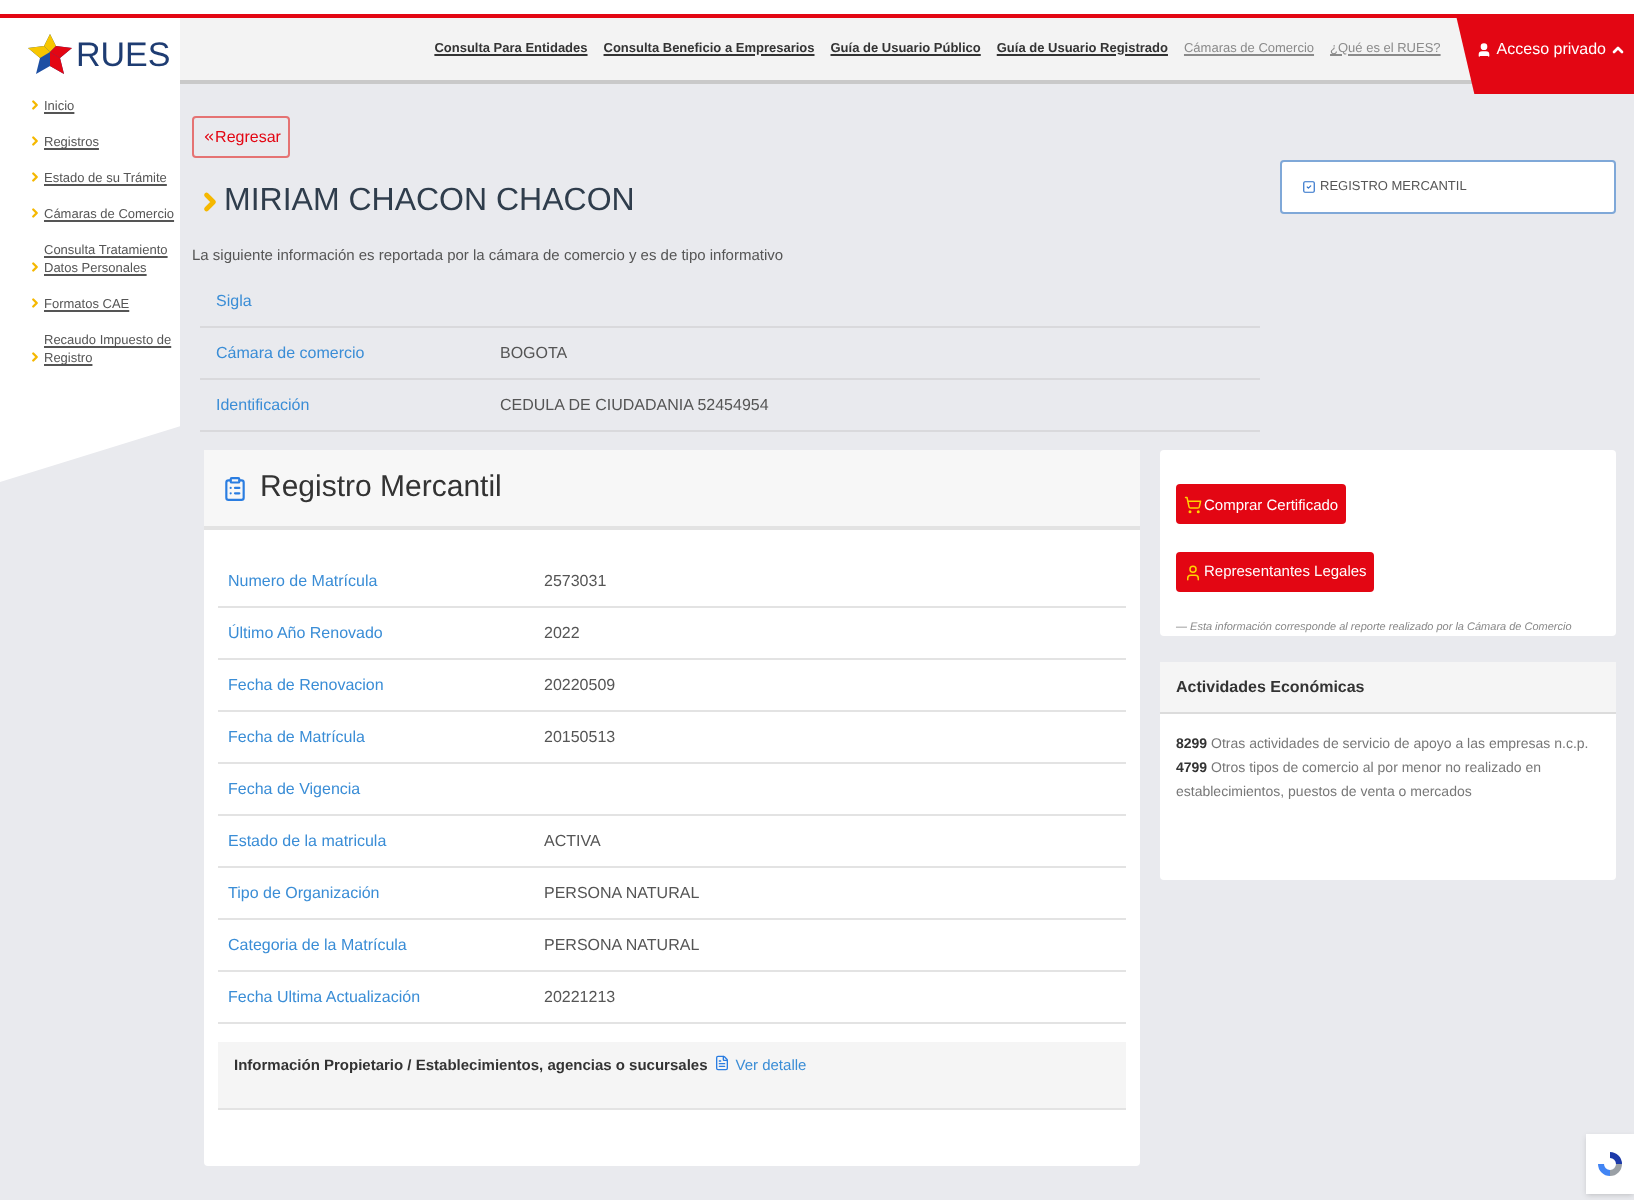  I want to click on field-label: Fecha de Vigencia, so click(295, 789).